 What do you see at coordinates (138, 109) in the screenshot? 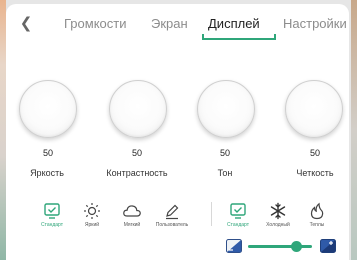
I see `contrast-knob` at bounding box center [138, 109].